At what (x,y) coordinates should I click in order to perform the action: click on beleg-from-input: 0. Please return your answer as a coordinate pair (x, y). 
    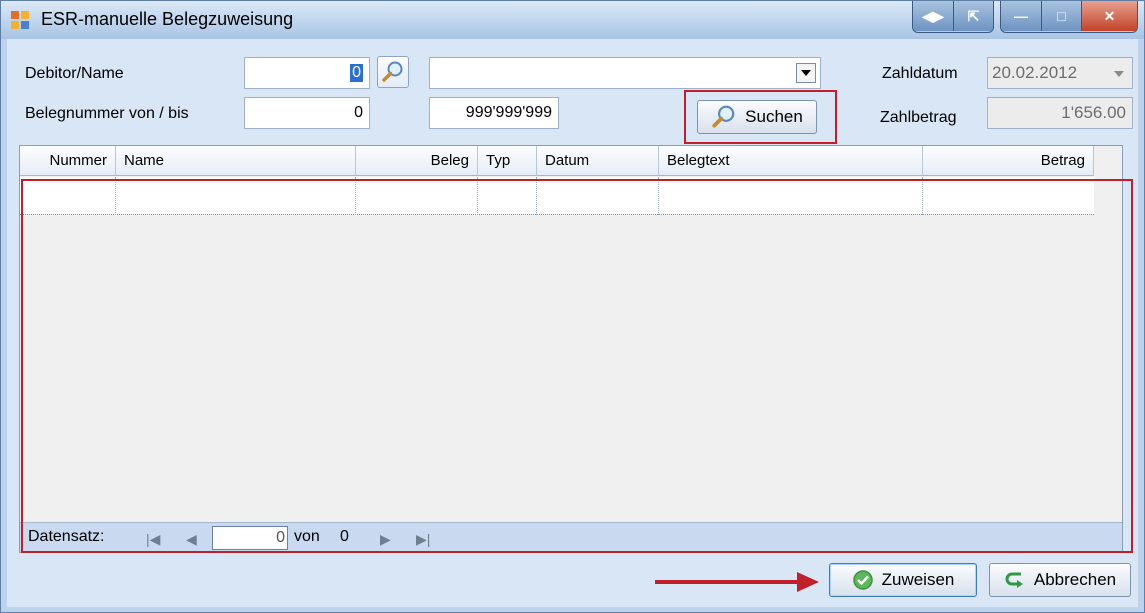
    Looking at the image, I should click on (307, 113).